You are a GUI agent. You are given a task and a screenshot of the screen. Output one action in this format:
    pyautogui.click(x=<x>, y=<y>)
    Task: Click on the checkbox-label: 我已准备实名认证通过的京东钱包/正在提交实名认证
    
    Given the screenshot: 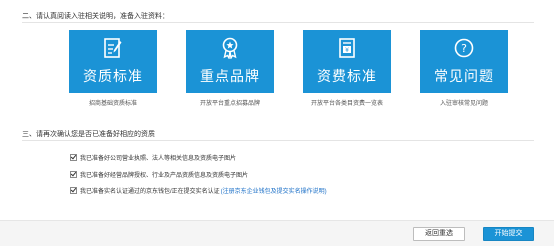 What is the action you would take?
    pyautogui.click(x=150, y=192)
    